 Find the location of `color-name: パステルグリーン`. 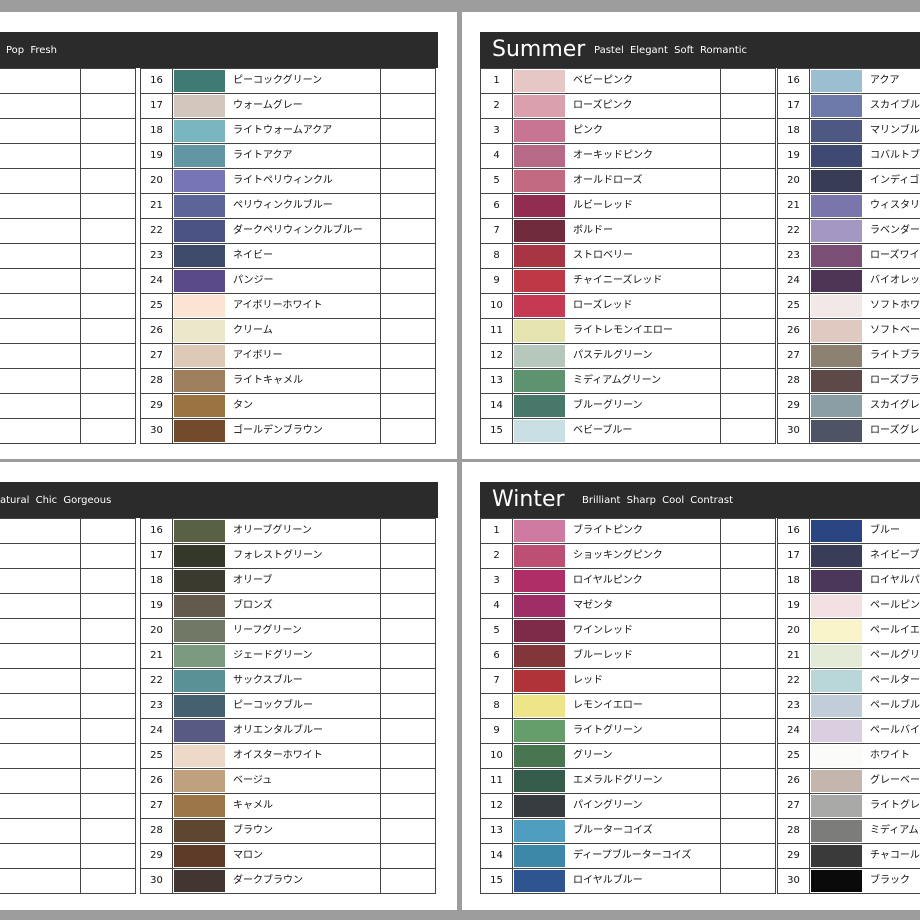

color-name: パステルグリーン is located at coordinates (613, 355).